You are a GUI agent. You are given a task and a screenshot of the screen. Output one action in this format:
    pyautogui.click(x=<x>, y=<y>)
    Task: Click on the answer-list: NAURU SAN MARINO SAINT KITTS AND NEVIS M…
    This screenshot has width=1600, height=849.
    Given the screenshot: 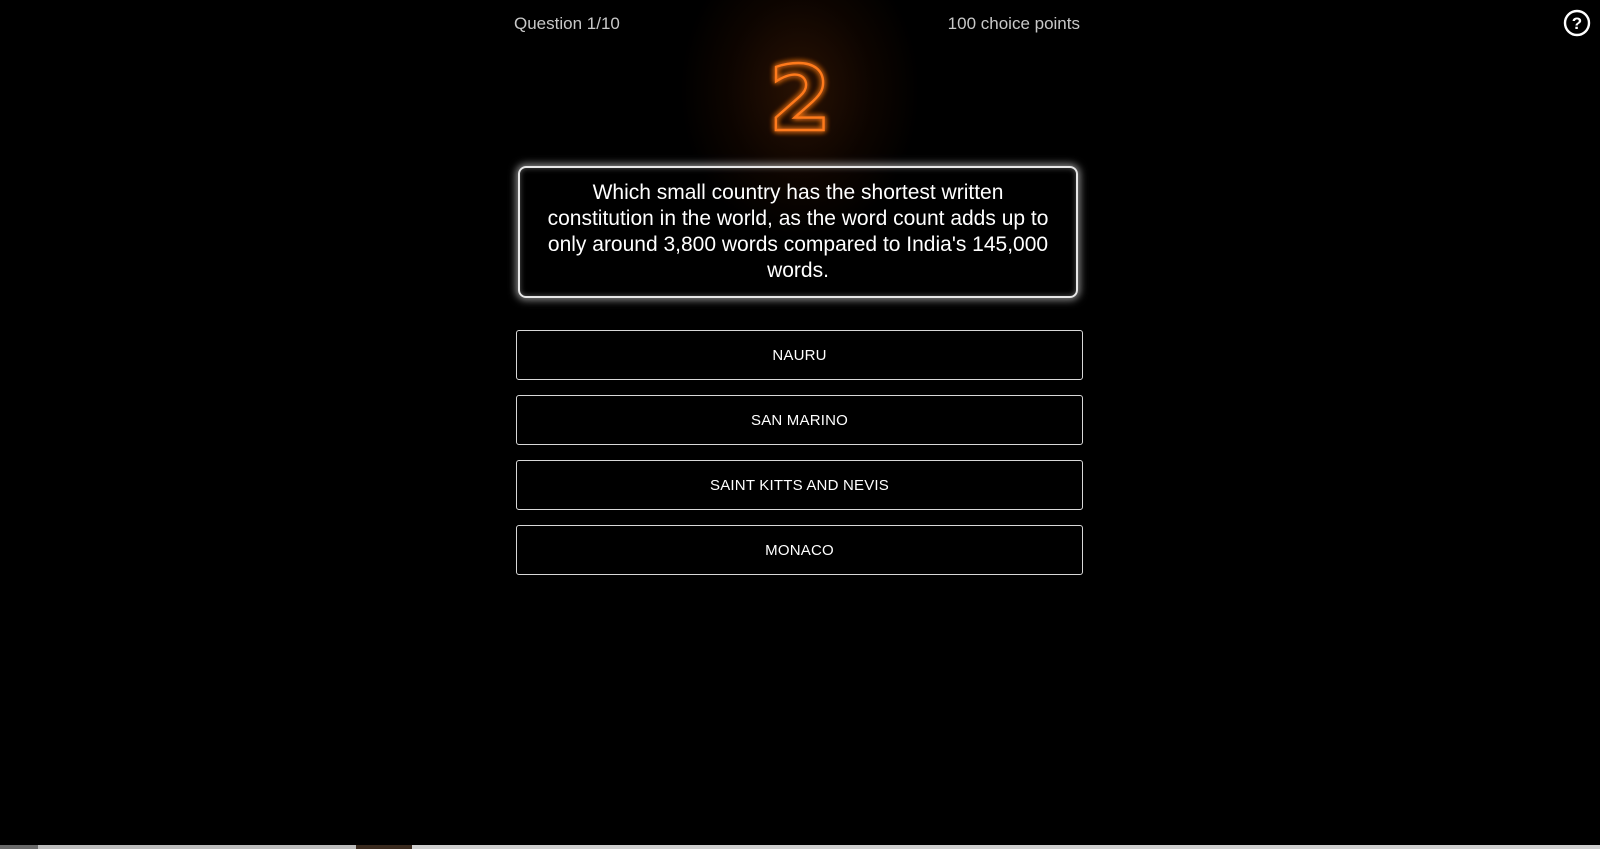 What is the action you would take?
    pyautogui.click(x=799, y=460)
    